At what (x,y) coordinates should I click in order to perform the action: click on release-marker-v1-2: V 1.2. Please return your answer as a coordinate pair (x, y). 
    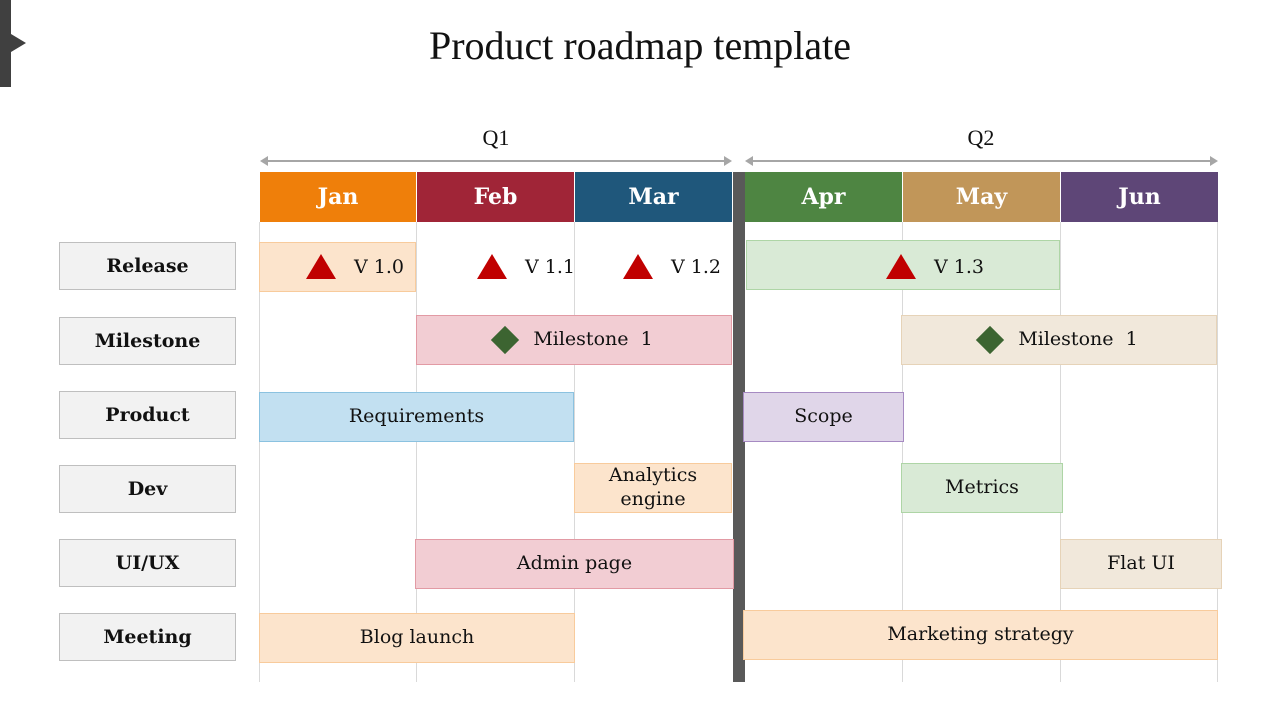
    Looking at the image, I should click on (672, 266).